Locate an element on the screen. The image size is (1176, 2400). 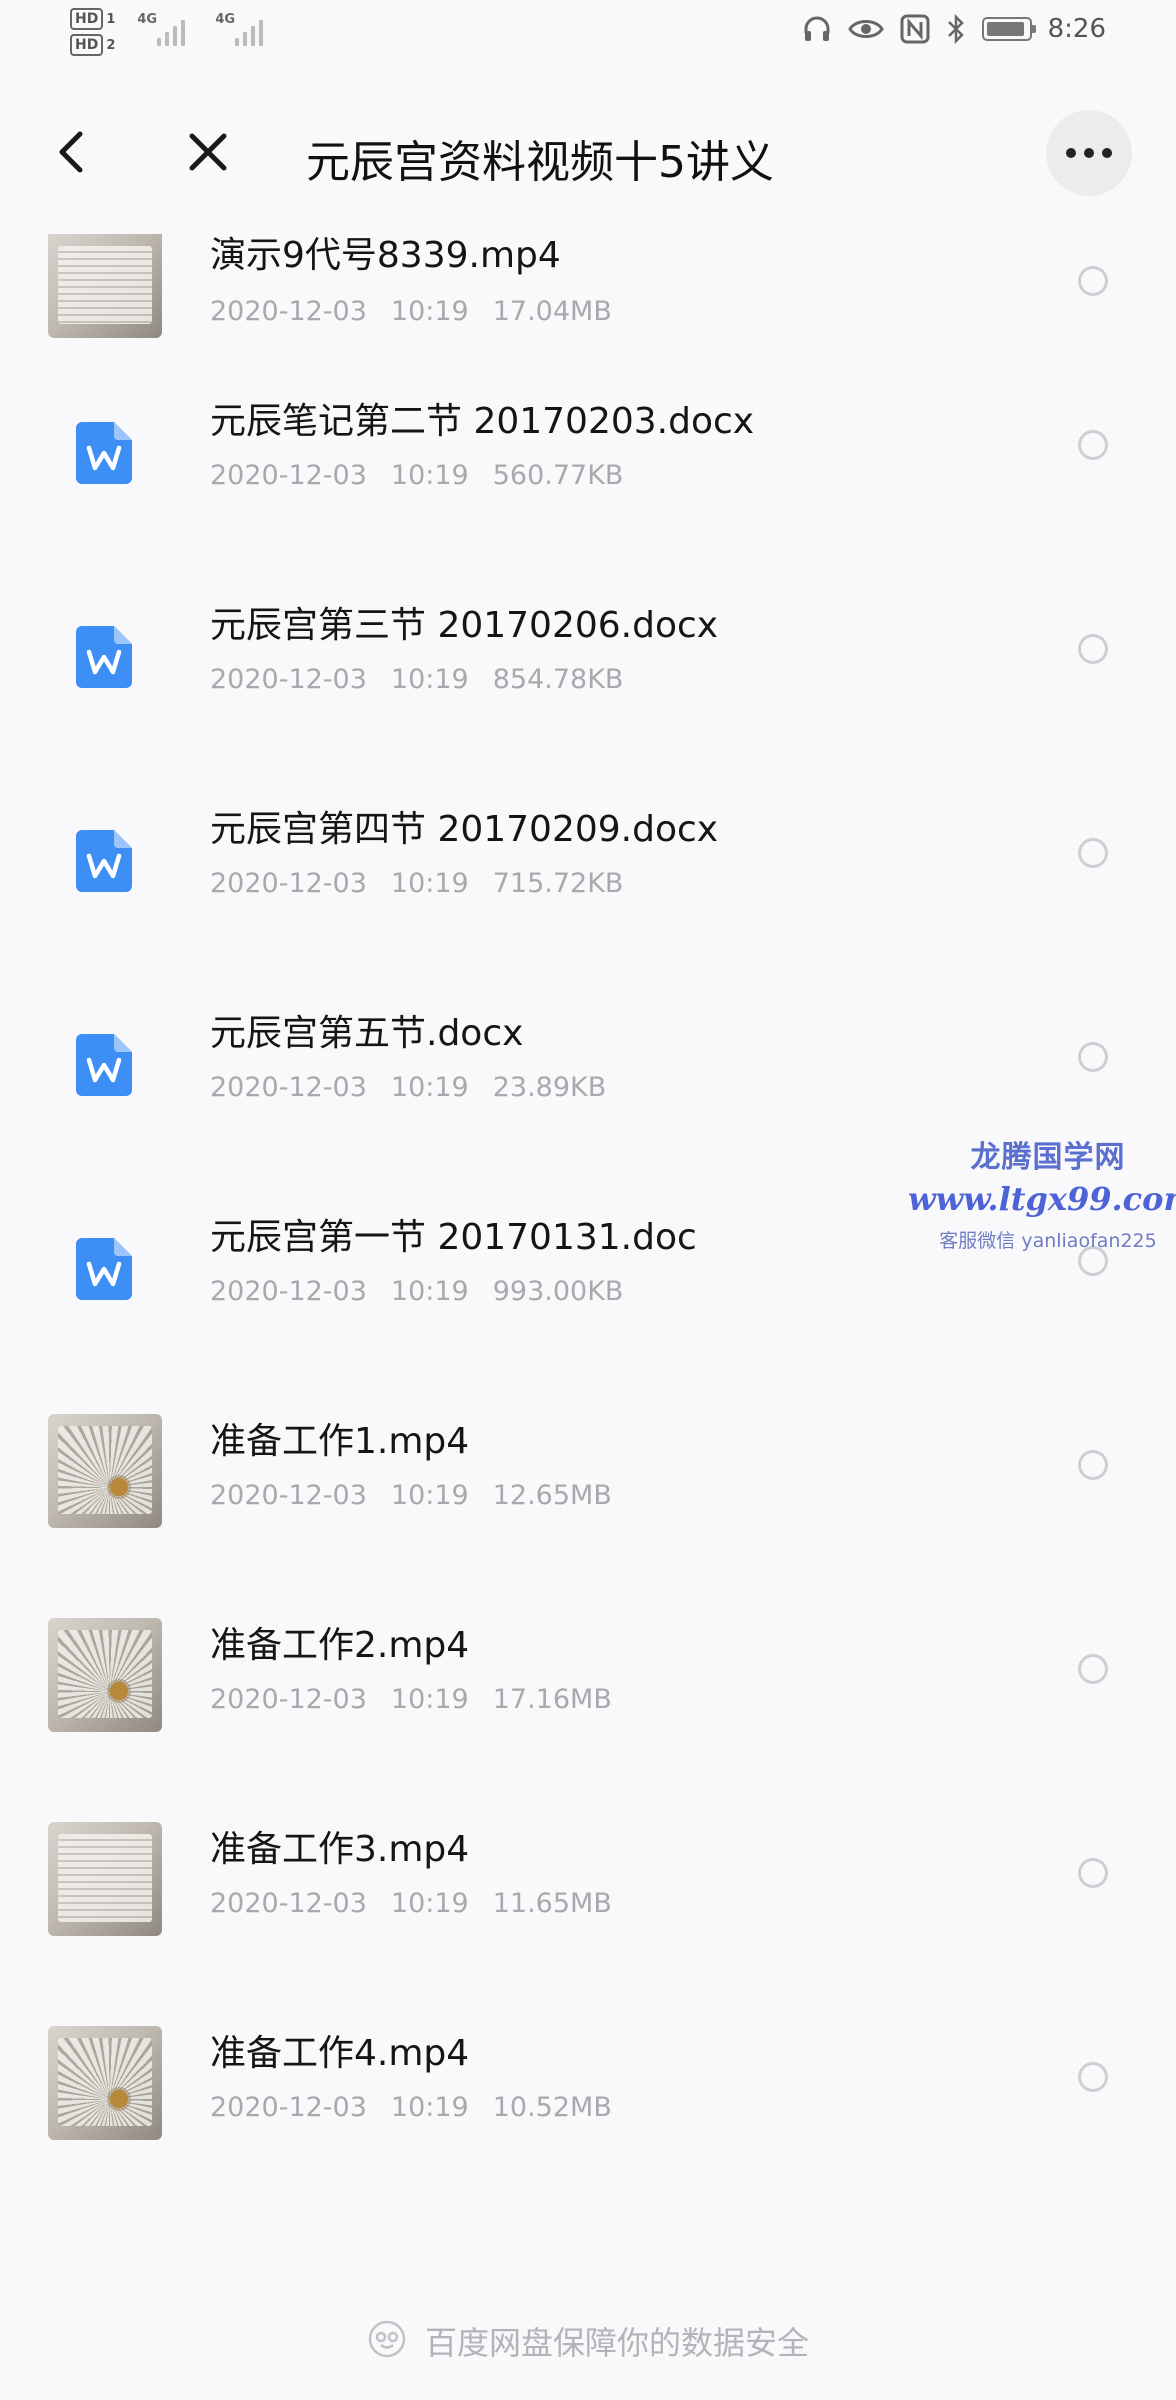
file-size: 993.00KB is located at coordinates (558, 1291).